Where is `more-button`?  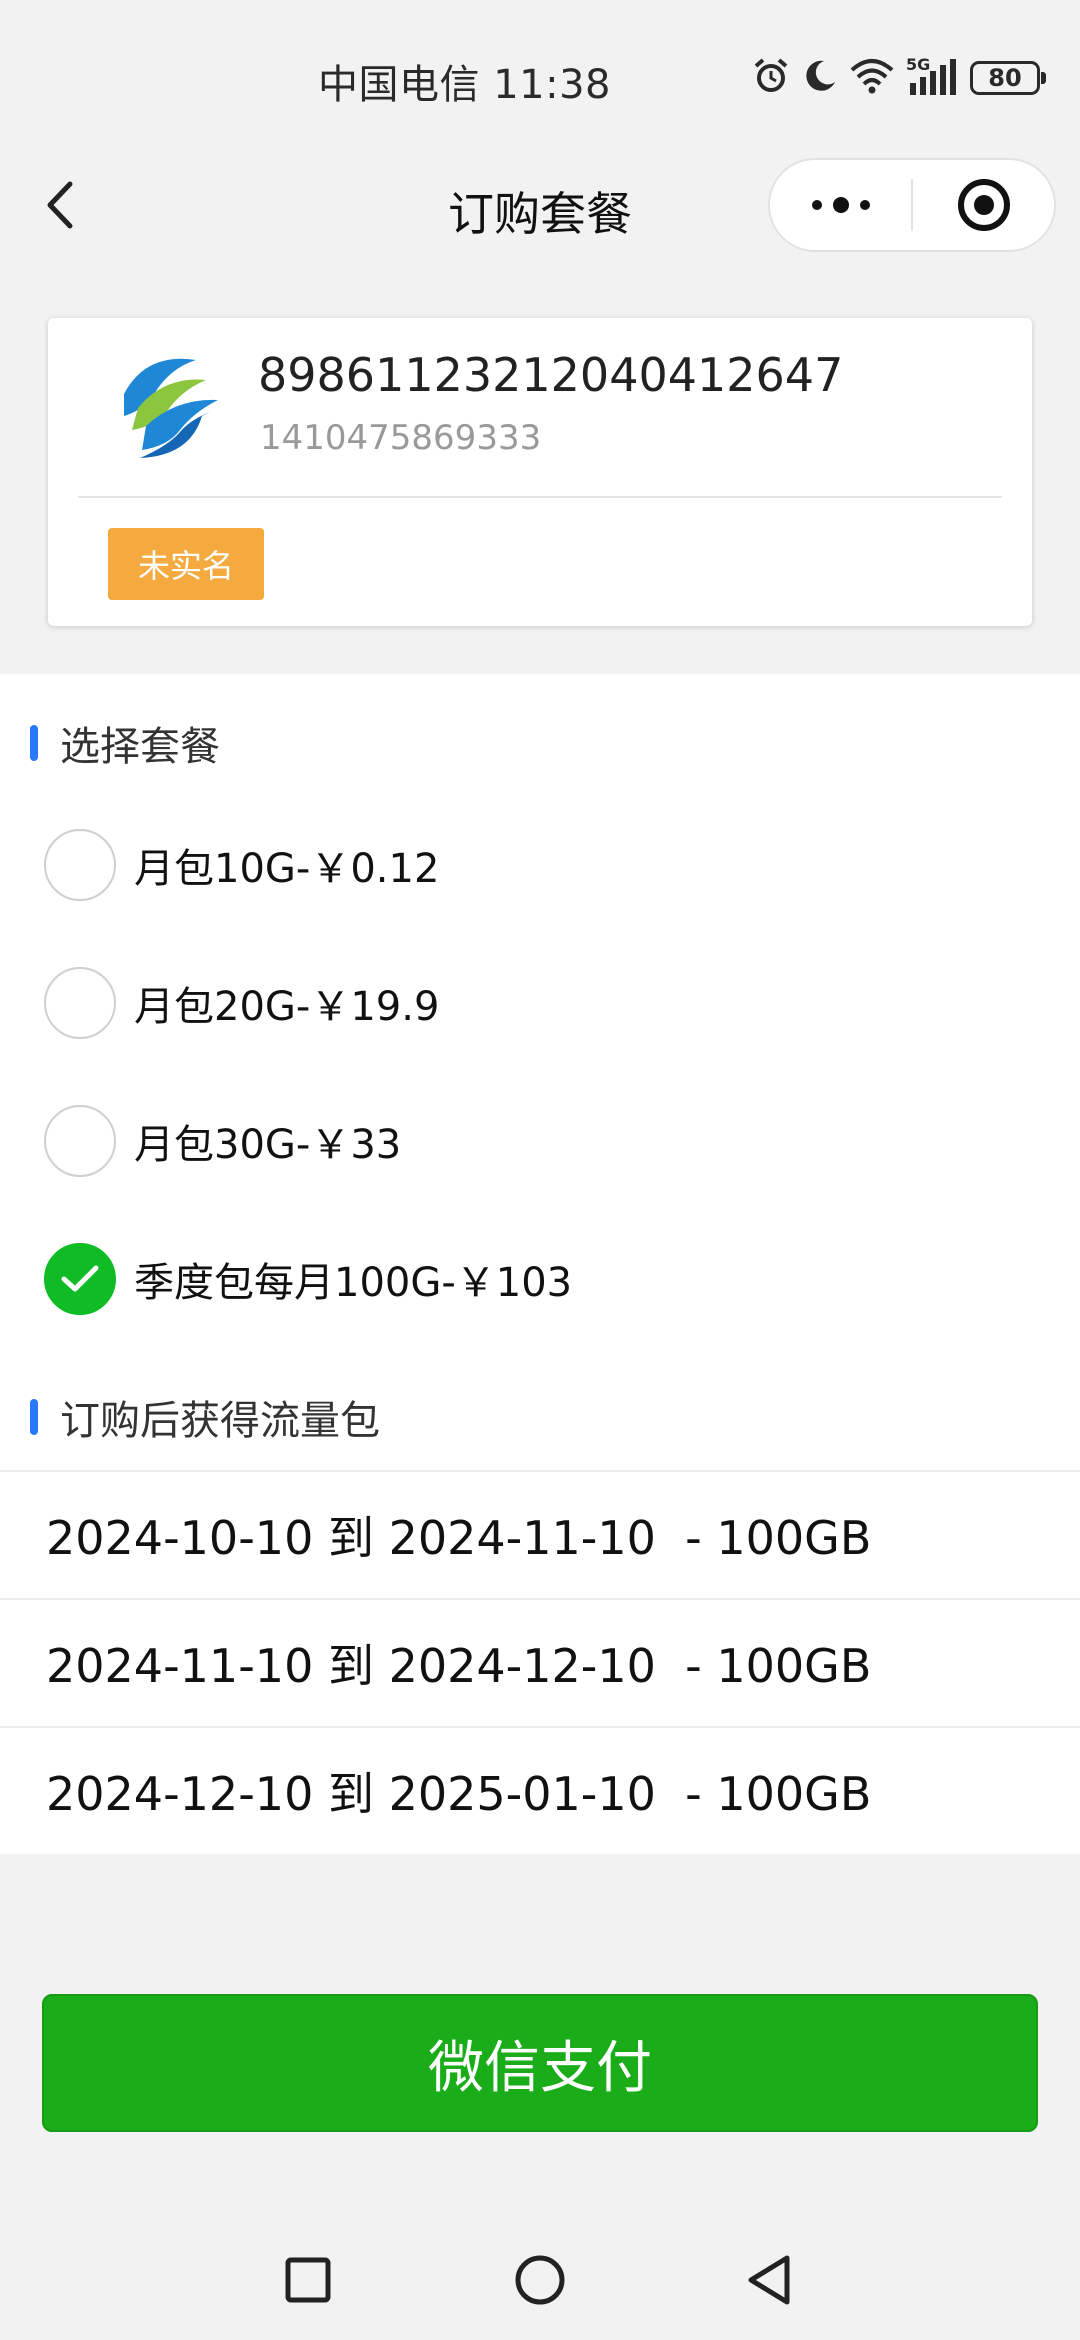 more-button is located at coordinates (840, 205).